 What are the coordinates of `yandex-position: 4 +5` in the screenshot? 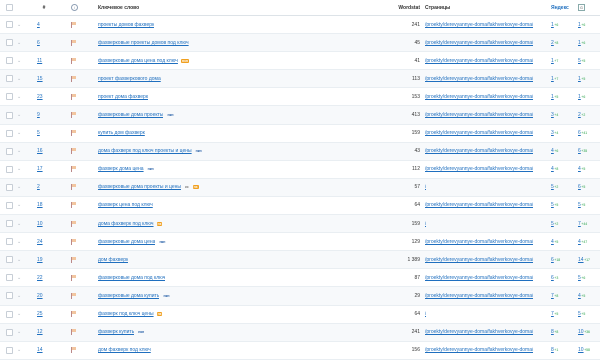 It's located at (561, 241).